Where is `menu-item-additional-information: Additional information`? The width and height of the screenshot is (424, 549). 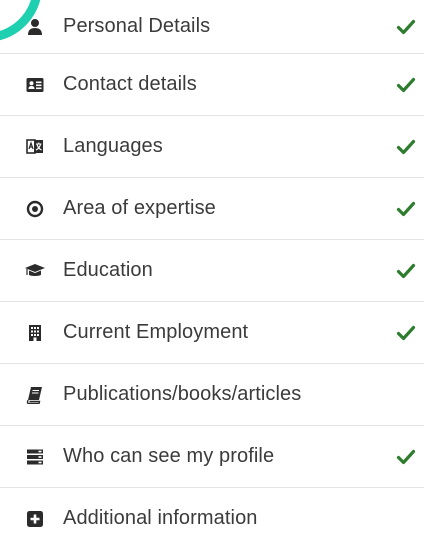 menu-item-additional-information: Additional information is located at coordinates (212, 518).